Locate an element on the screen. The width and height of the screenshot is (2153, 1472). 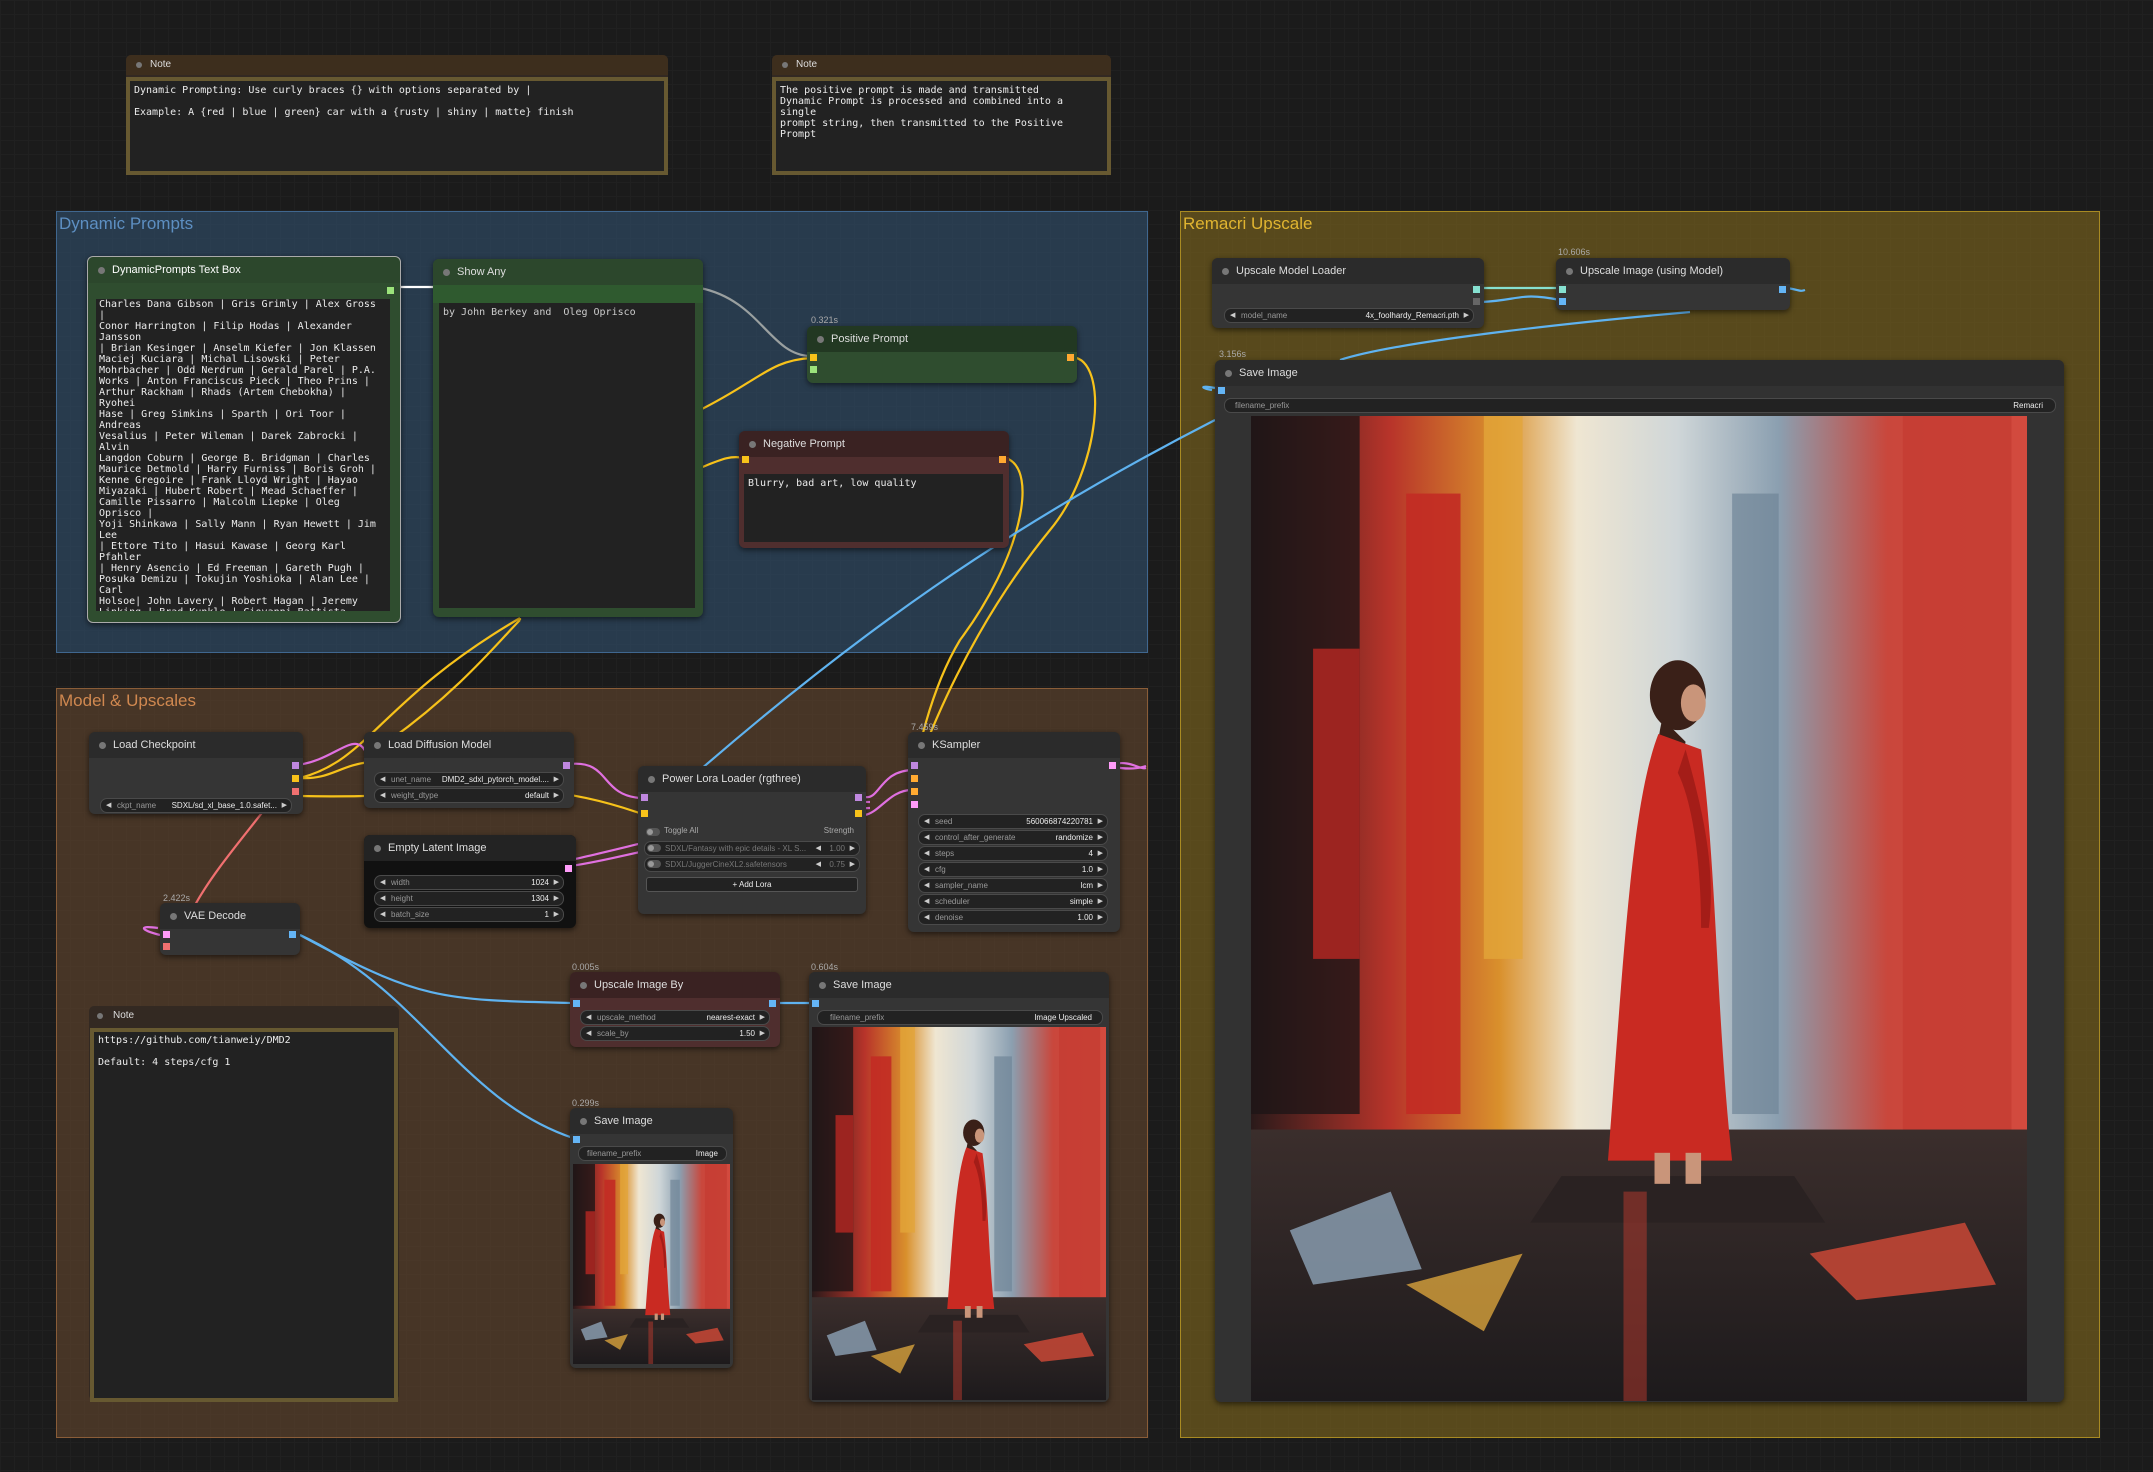
input-slot-samples is located at coordinates (166, 934).